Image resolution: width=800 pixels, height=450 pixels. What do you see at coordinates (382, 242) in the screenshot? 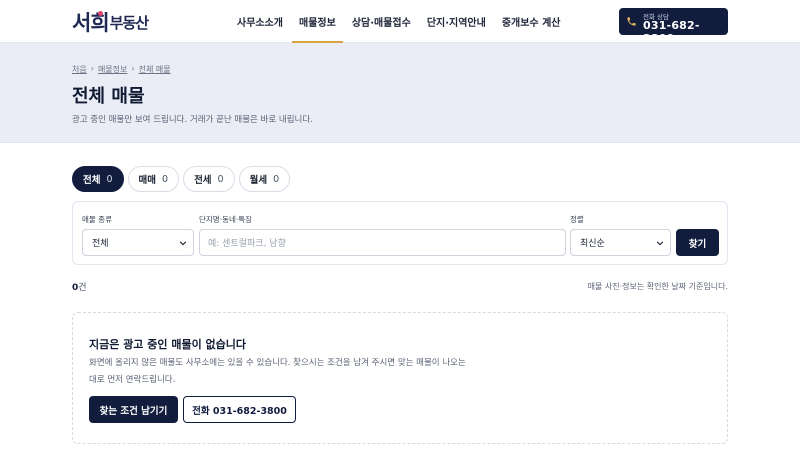
I see `keyword-input: 예: 센트럴파크, 남향` at bounding box center [382, 242].